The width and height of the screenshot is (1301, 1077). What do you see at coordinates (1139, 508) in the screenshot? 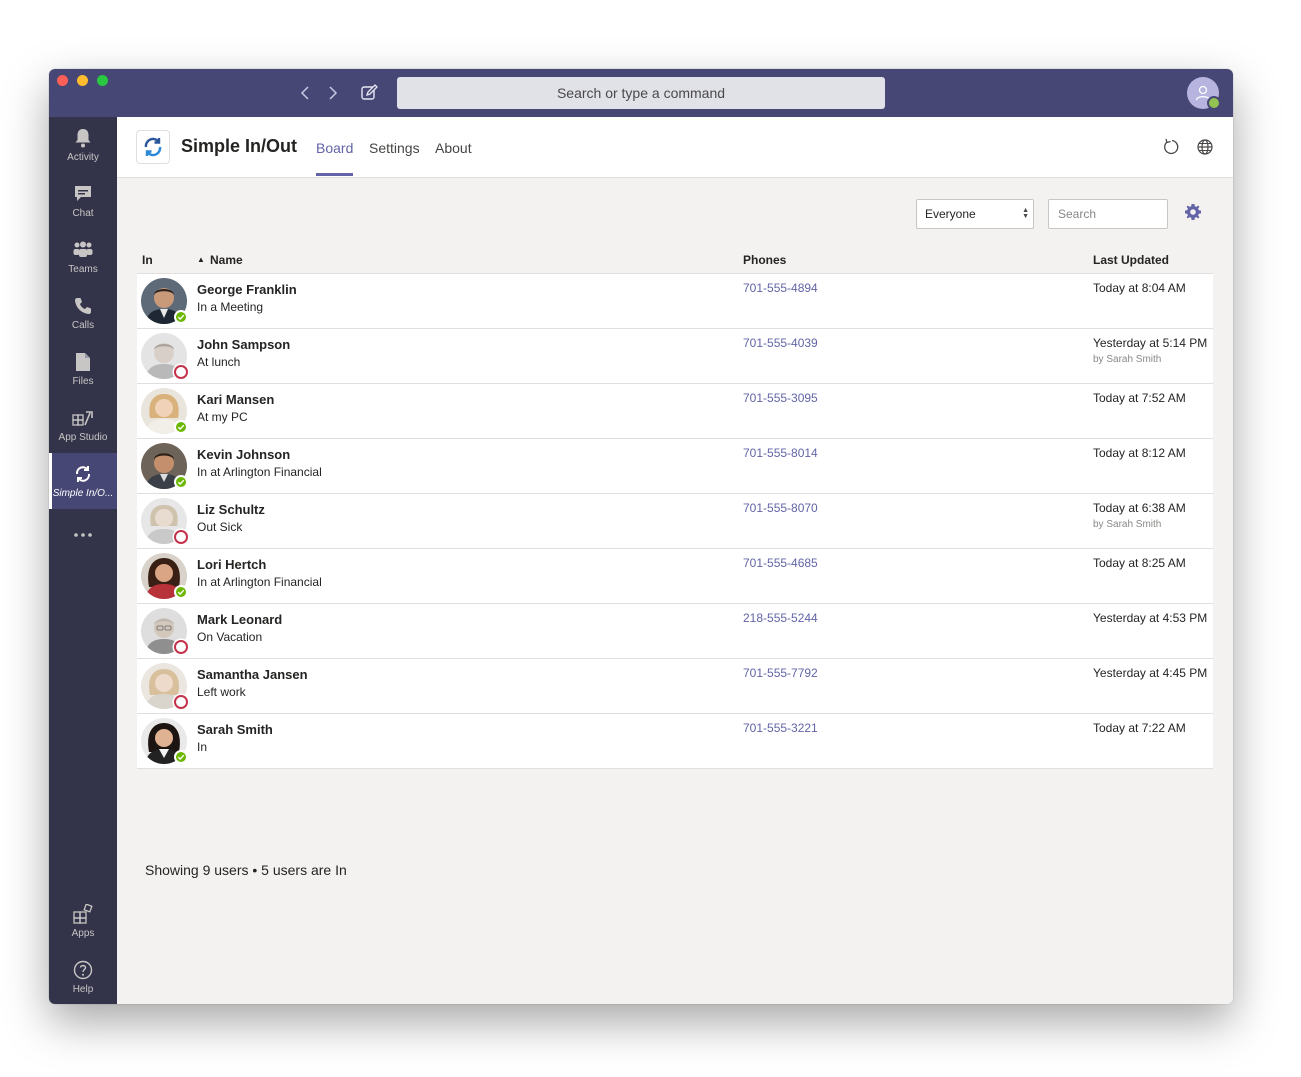
I see `last-updated: Today at 6:38 AM` at bounding box center [1139, 508].